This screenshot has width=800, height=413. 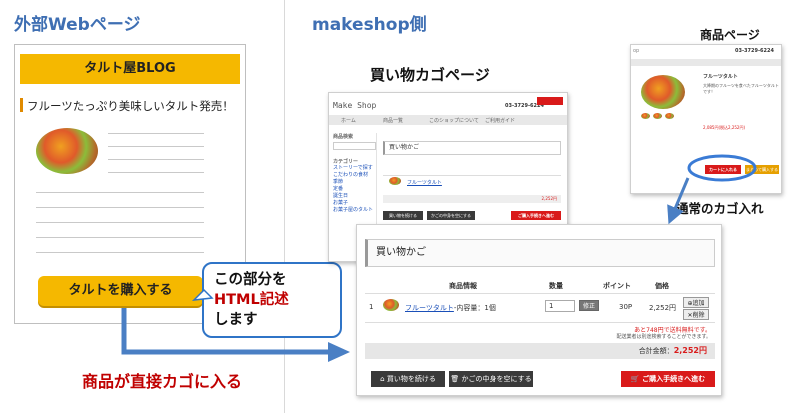 I want to click on cart-button-highlight, so click(x=722, y=168).